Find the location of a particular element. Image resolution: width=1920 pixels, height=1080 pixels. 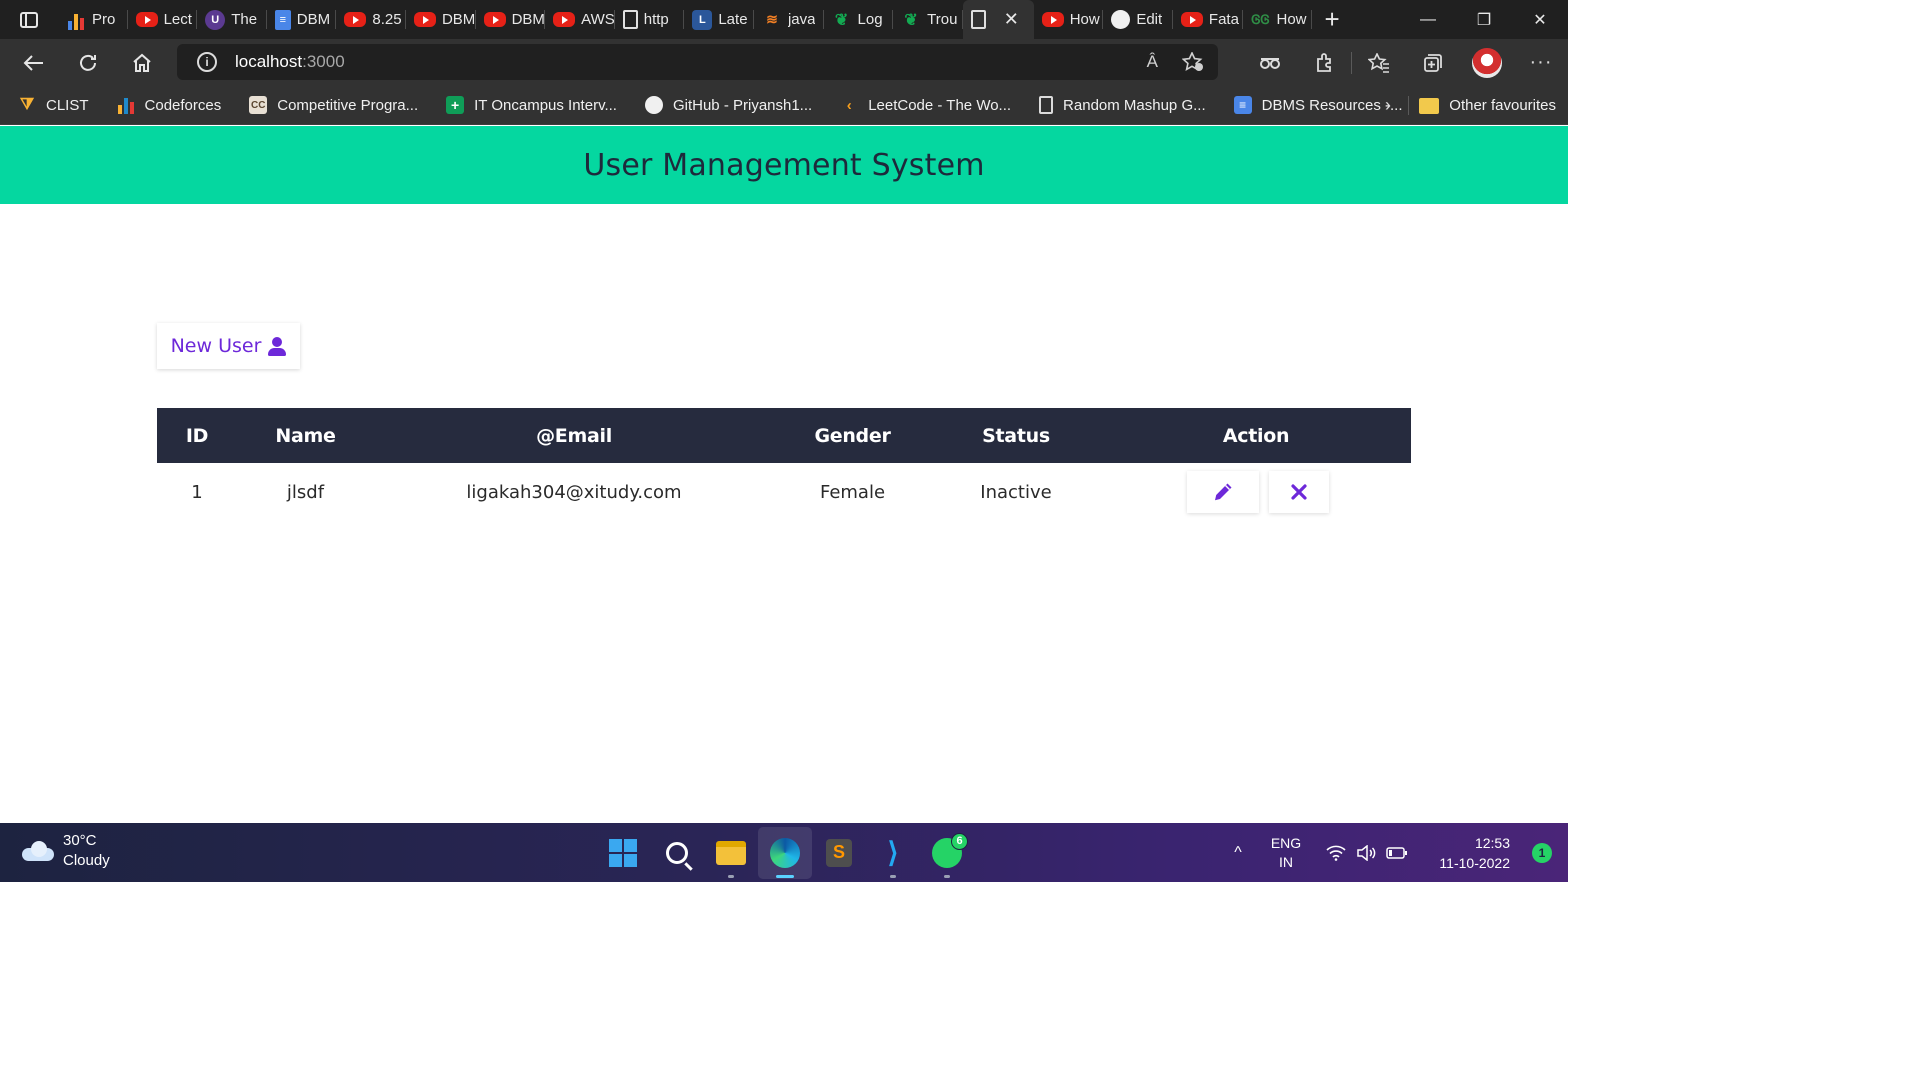

new-user-label: New User is located at coordinates (216, 346).